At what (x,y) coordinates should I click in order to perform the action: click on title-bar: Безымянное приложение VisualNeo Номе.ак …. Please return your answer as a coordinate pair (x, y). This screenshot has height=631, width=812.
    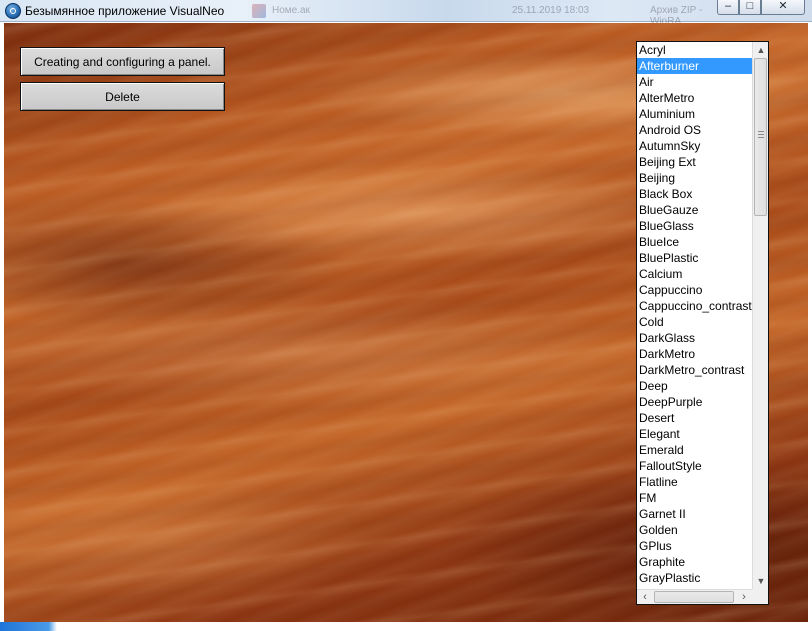
    Looking at the image, I should click on (406, 13).